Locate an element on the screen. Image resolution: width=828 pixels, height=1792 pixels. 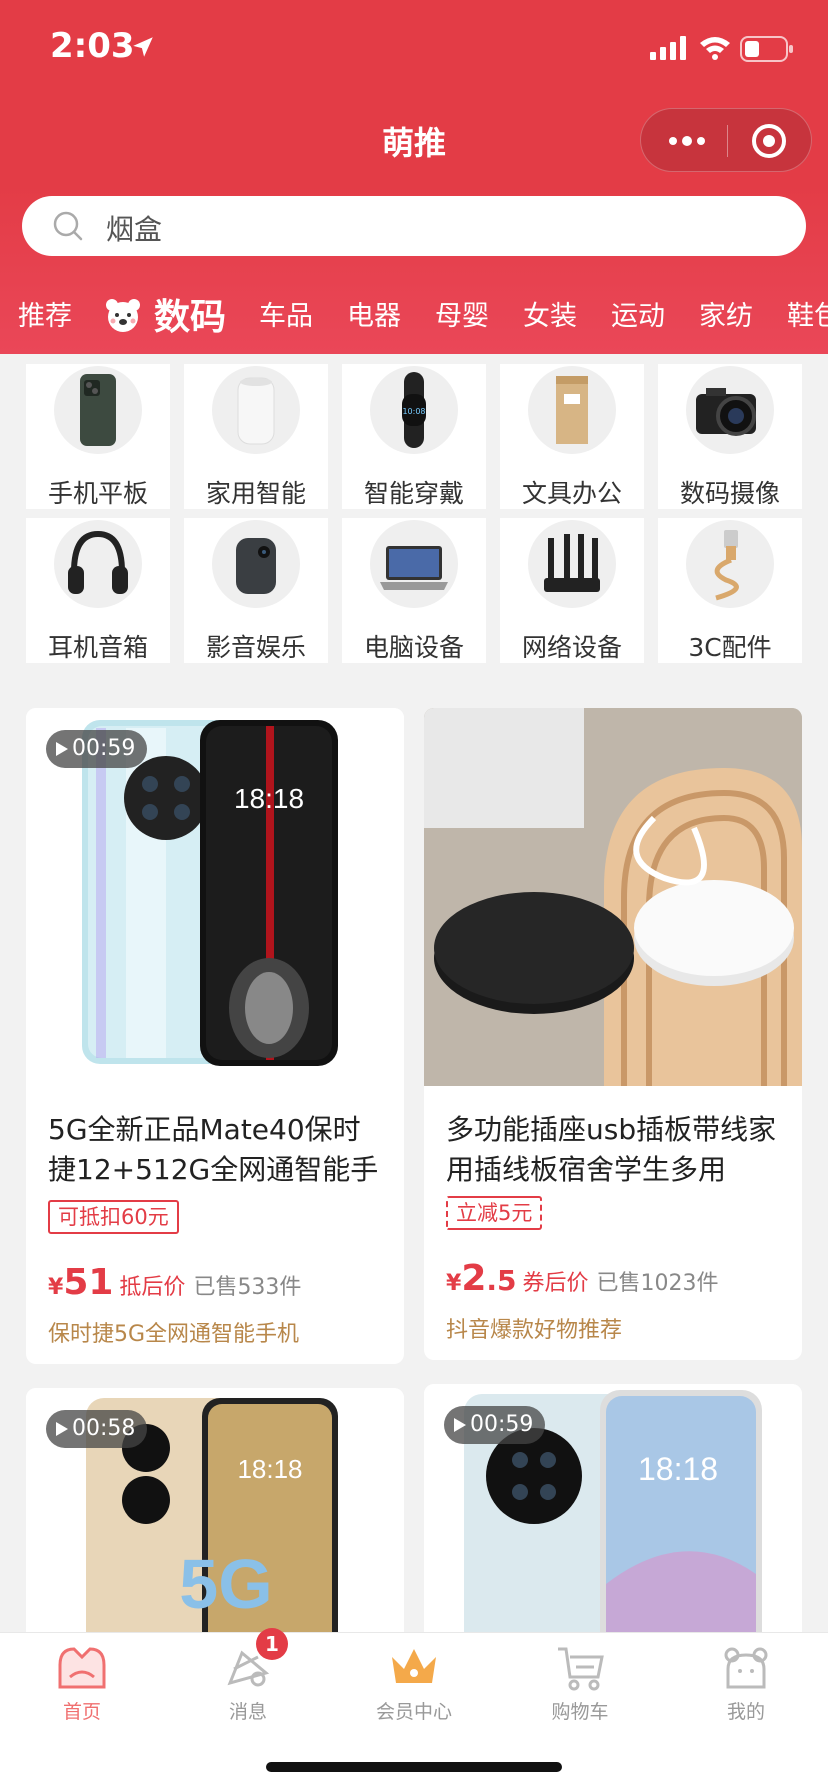
tab-cart: 购物车 is located at coordinates (580, 1683).